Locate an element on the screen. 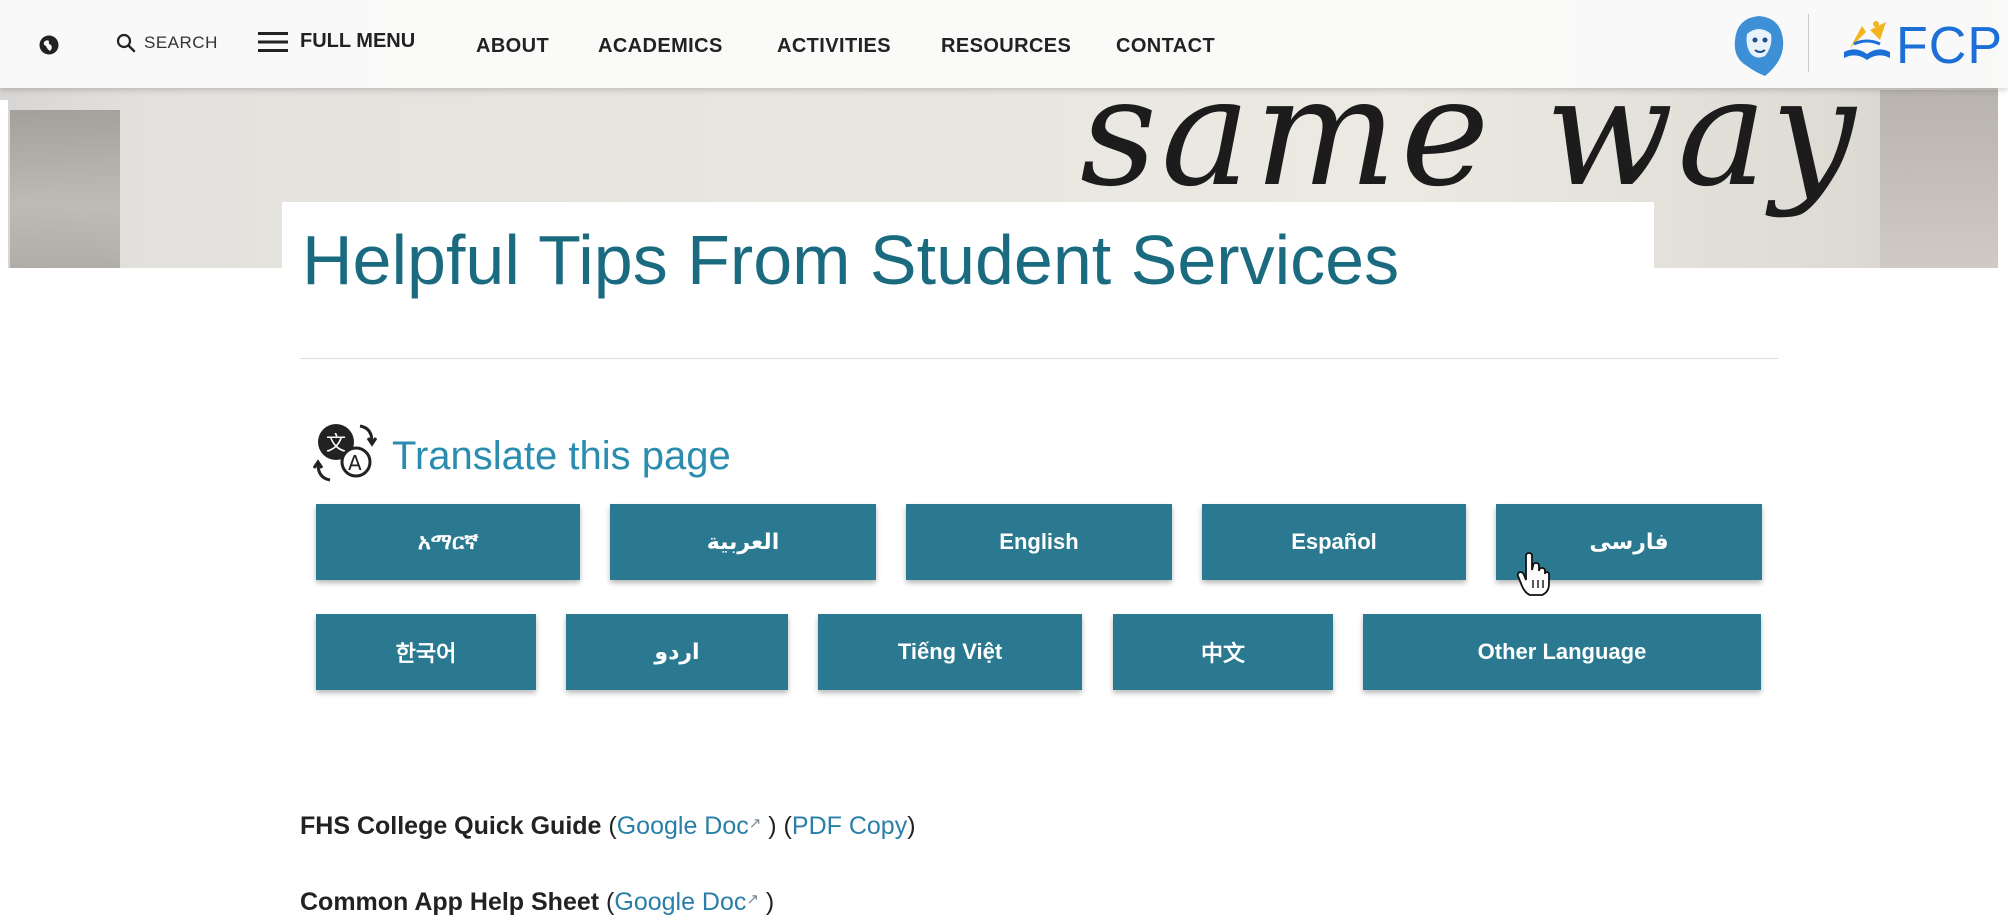 This screenshot has height=920, width=2008. divider is located at coordinates (1039, 358).